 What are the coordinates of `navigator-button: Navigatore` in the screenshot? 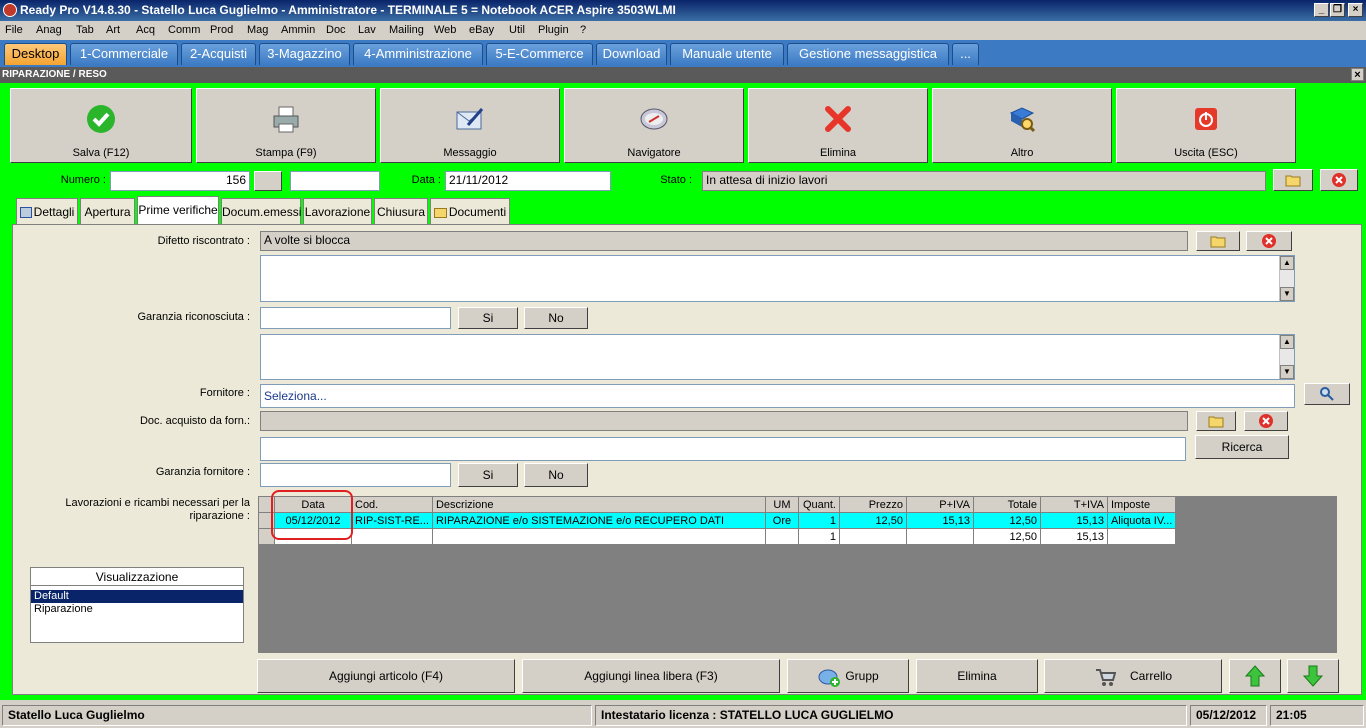 It's located at (654, 125).